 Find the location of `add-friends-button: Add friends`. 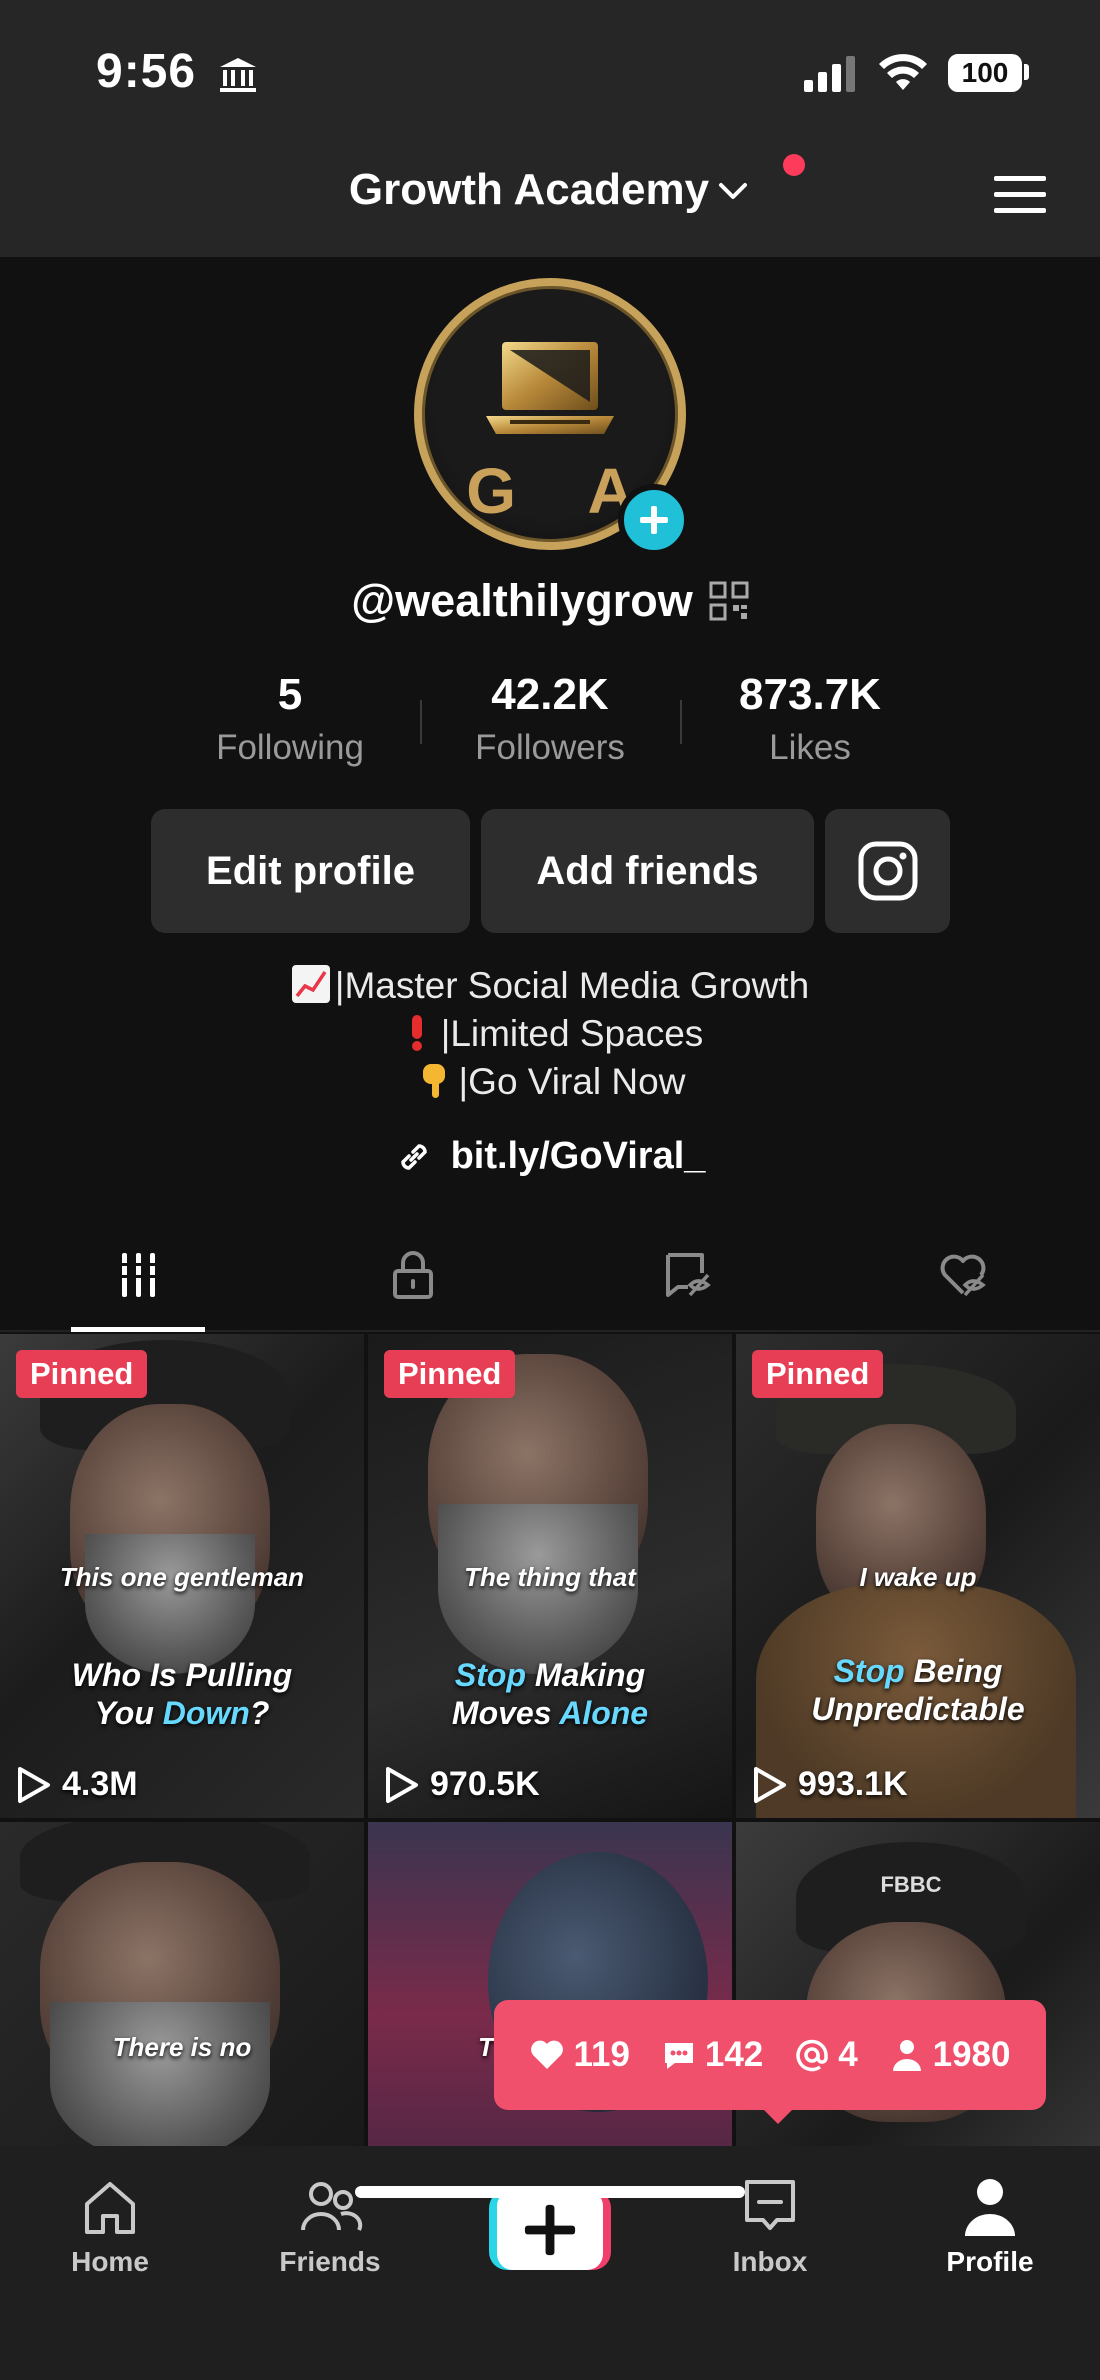

add-friends-button: Add friends is located at coordinates (647, 871).